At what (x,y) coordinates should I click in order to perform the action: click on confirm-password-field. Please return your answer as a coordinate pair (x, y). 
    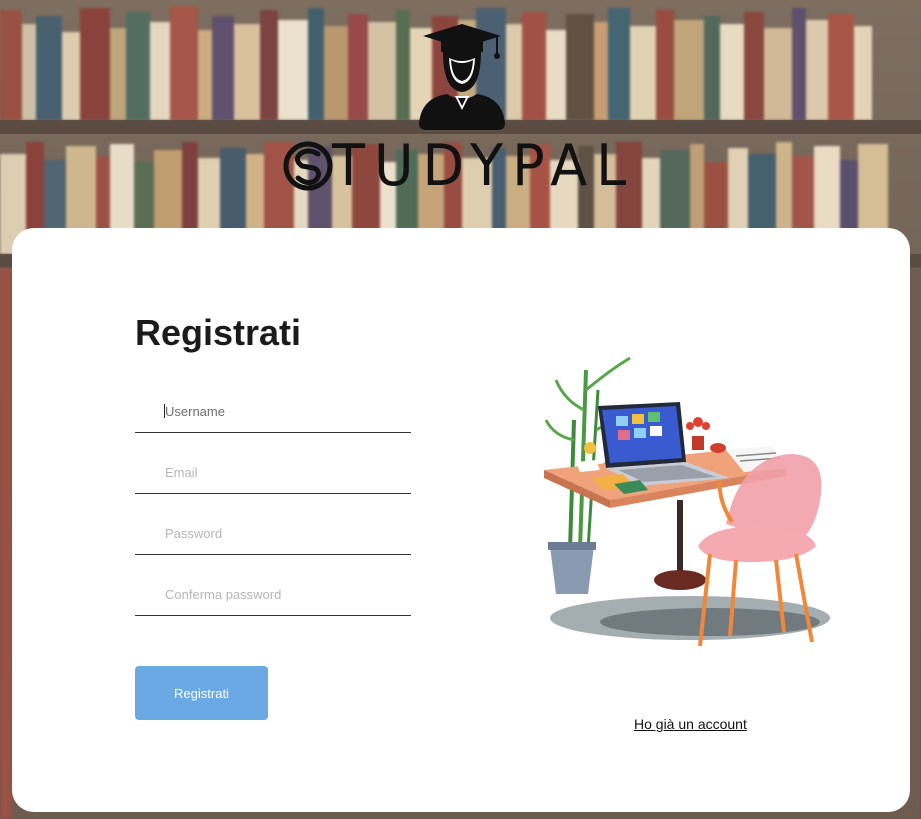
    Looking at the image, I should click on (273, 595).